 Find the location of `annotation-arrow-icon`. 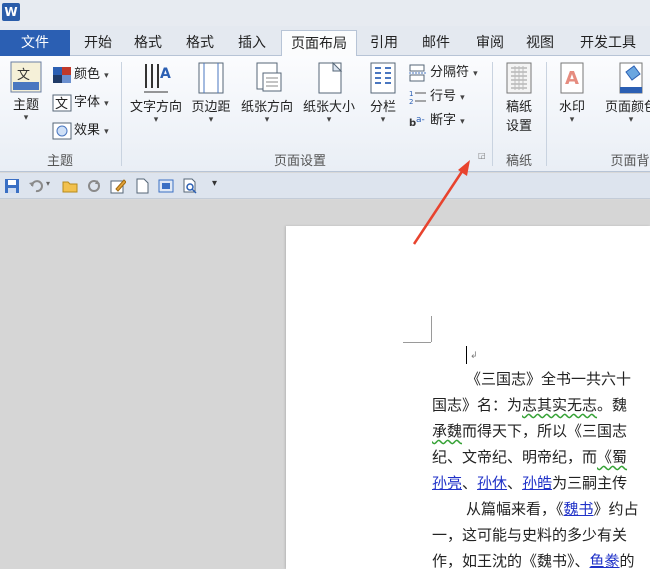

annotation-arrow-icon is located at coordinates (441, 202).